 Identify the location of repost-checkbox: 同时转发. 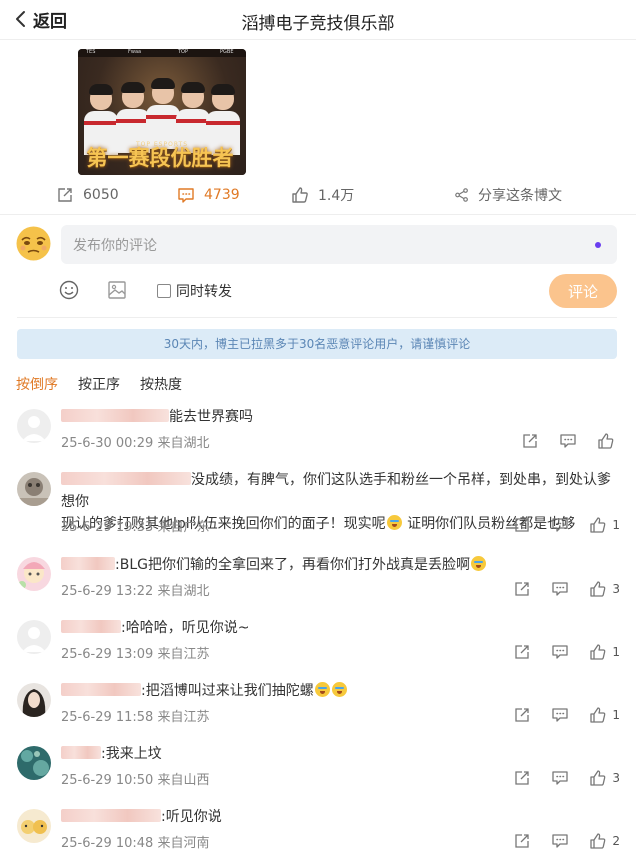
(194, 291).